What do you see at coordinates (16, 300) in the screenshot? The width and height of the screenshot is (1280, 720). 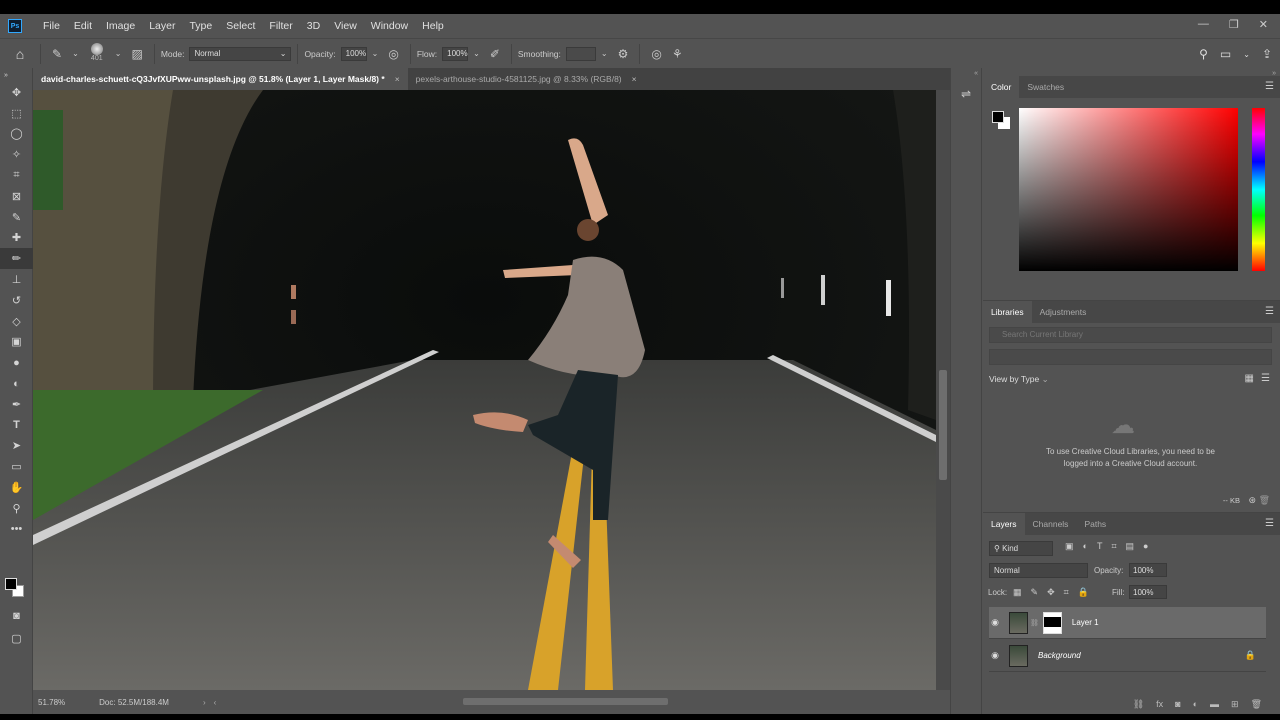 I see `history-brush-tool-icon: ↺` at bounding box center [16, 300].